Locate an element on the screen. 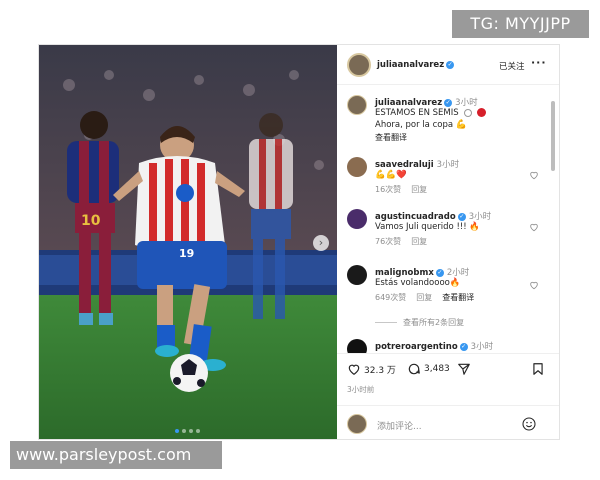  comment-meta: 76次赞 回复 is located at coordinates (406, 241).